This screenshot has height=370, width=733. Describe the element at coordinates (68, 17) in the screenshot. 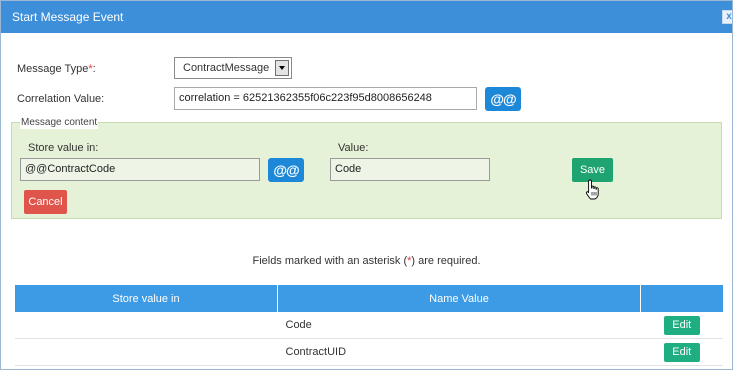

I see `dialog-title: Start Message Event` at that location.